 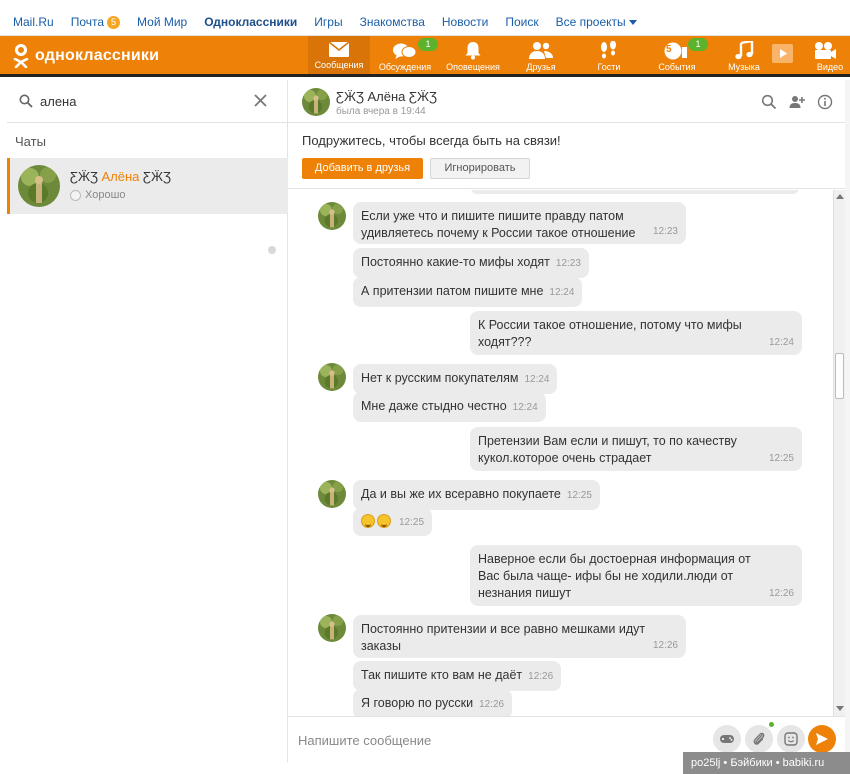 I want to click on nav-video: Видео, so click(x=825, y=55).